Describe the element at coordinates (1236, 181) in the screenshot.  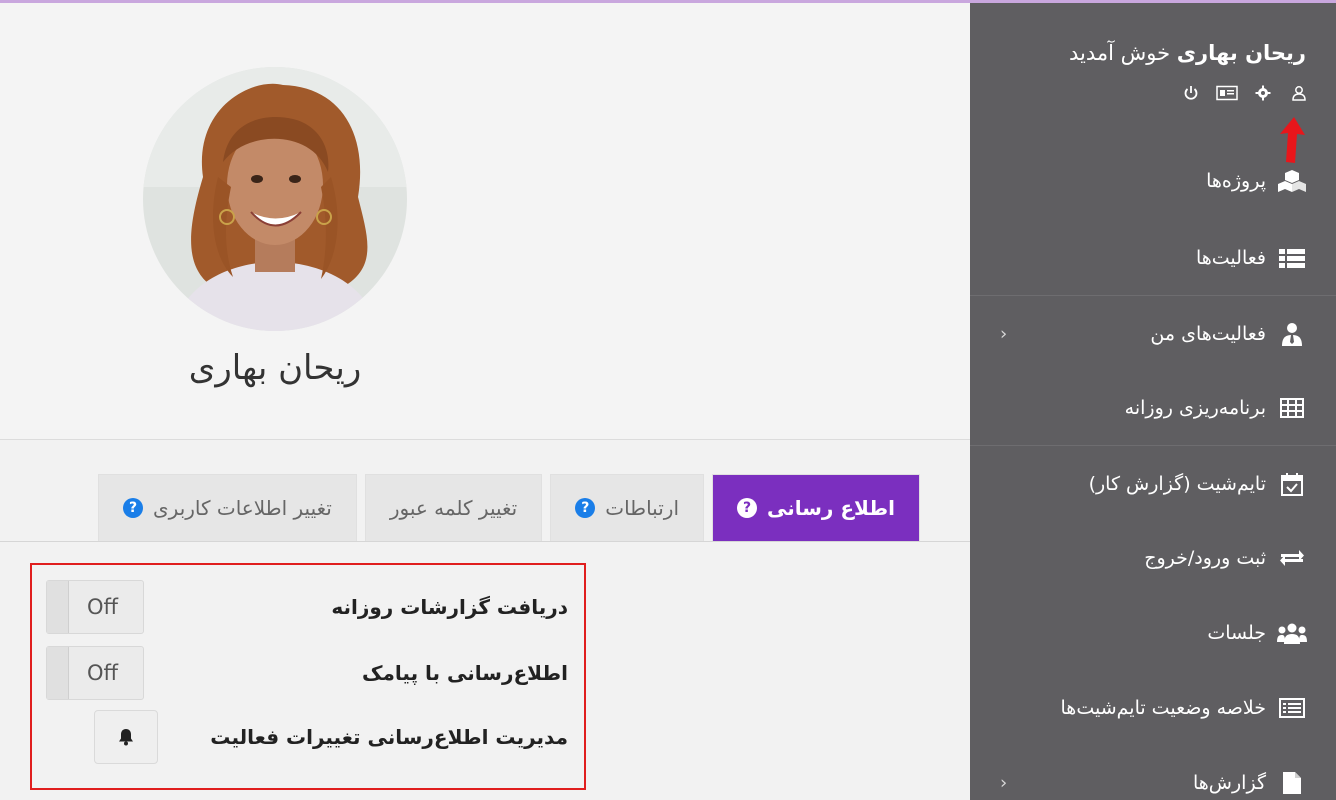
I see `sidebar-item-label: پروژه‌ها` at that location.